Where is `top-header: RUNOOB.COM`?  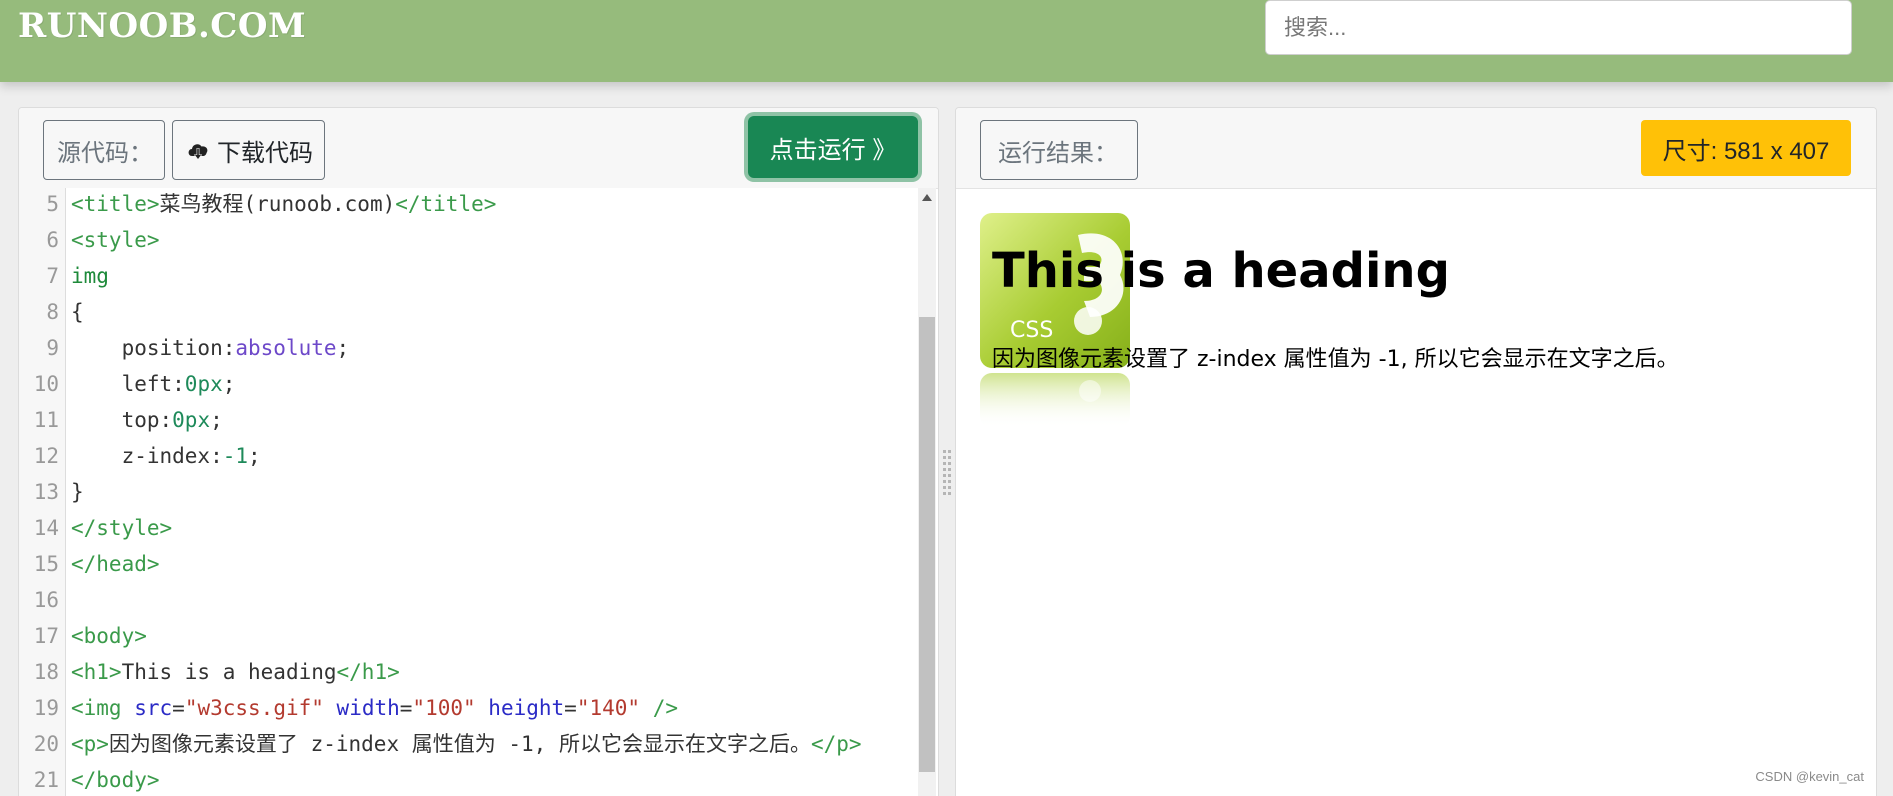 top-header: RUNOOB.COM is located at coordinates (946, 41).